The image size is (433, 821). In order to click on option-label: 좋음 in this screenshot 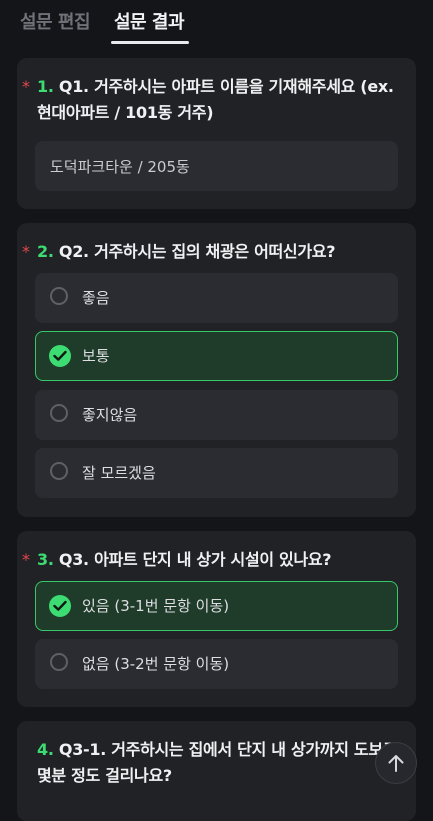, I will do `click(96, 298)`.